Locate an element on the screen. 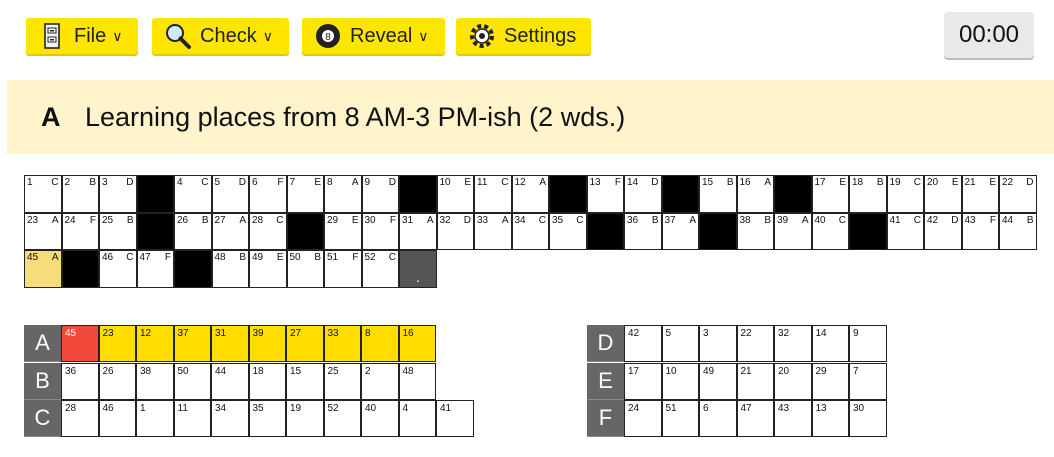 This screenshot has width=1054, height=457. timer: 00:00 is located at coordinates (989, 35).